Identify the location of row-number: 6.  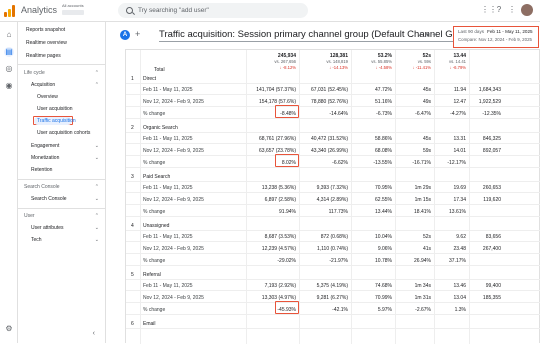
(132, 324).